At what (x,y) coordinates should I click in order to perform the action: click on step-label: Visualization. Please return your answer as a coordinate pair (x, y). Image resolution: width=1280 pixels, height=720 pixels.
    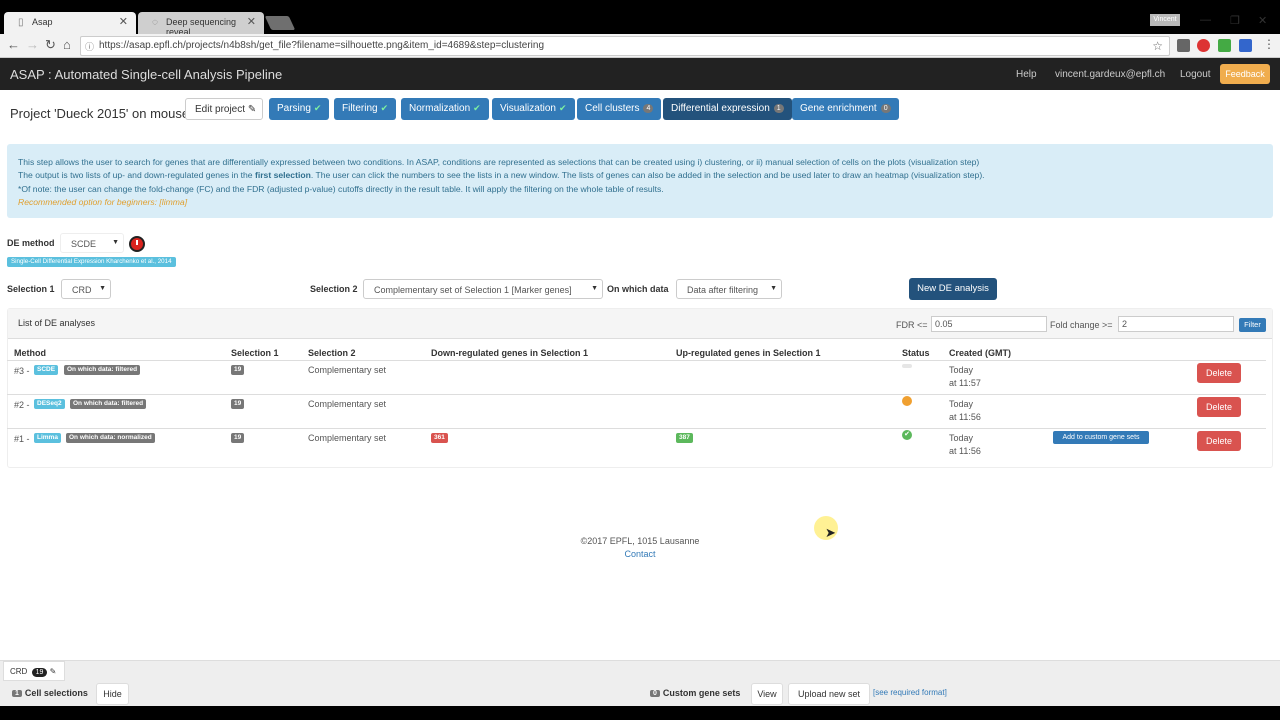
    Looking at the image, I should click on (528, 108).